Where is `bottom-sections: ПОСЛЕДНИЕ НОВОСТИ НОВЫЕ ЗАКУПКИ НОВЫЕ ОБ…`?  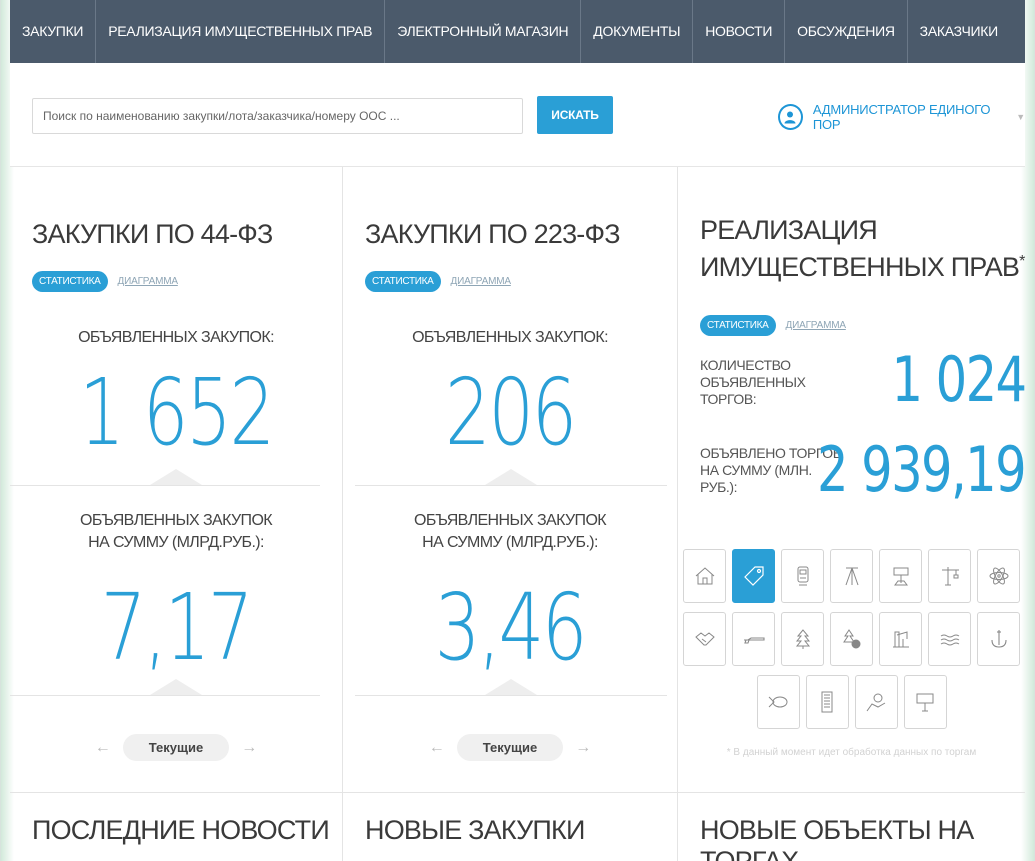 bottom-sections: ПОСЛЕДНИЕ НОВОСТИ НОВЫЕ ЗАКУПКИ НОВЫЕ ОБ… is located at coordinates (517, 826).